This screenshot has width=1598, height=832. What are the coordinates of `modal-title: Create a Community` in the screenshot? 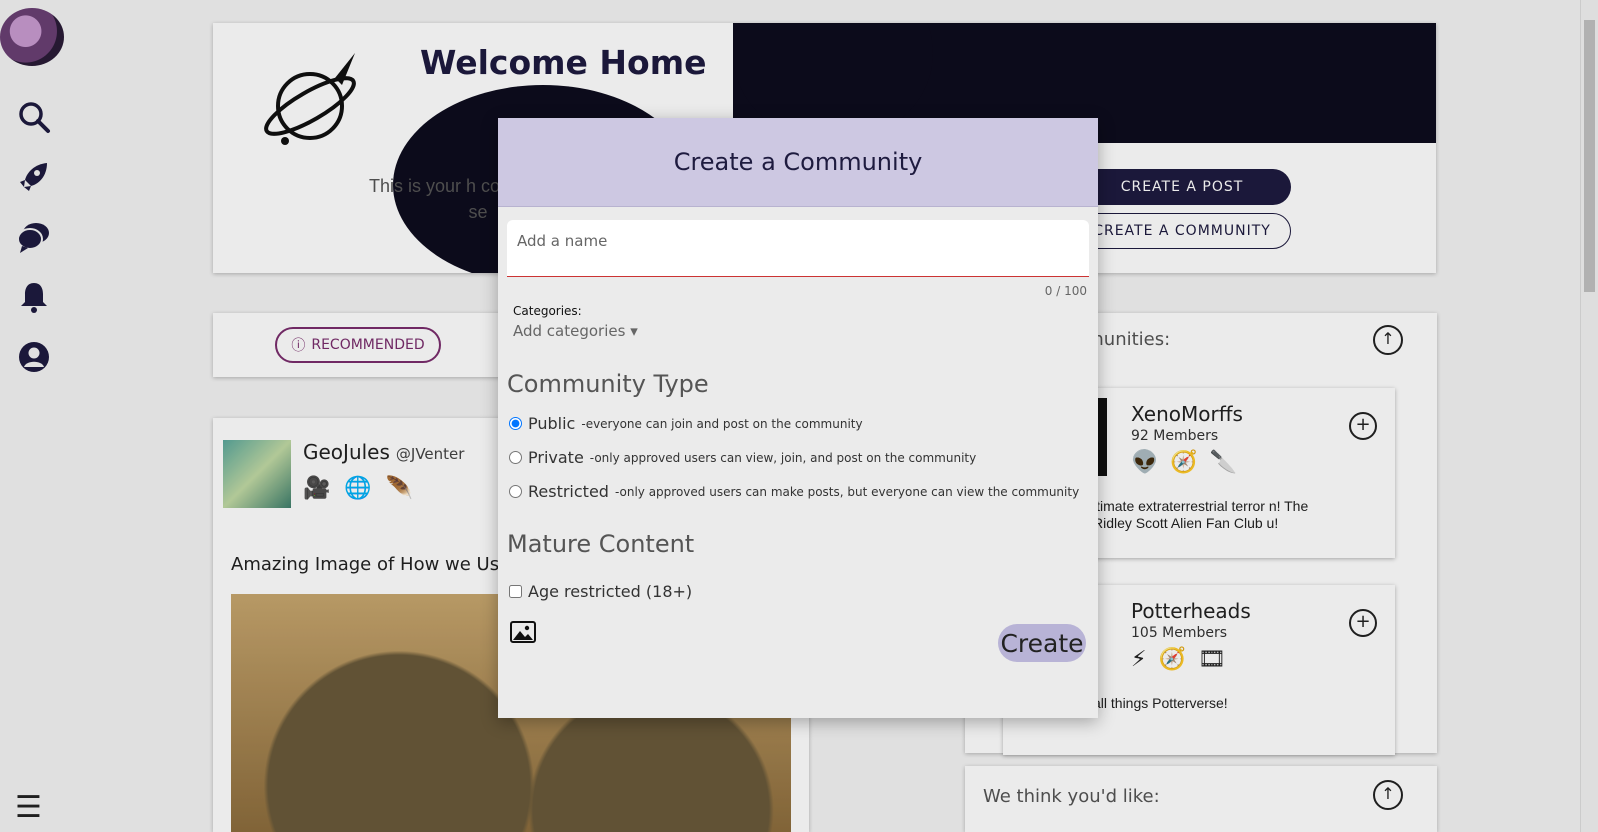 It's located at (798, 162).